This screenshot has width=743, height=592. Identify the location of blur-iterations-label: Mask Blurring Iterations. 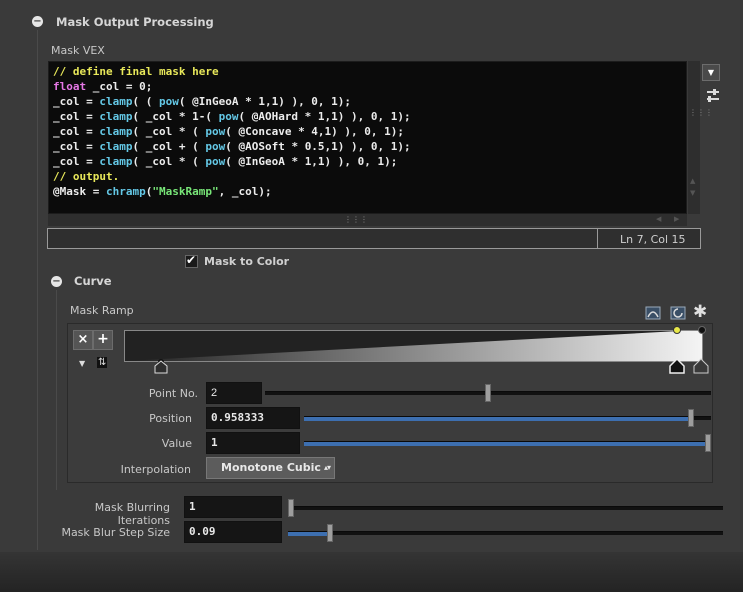
(132, 514).